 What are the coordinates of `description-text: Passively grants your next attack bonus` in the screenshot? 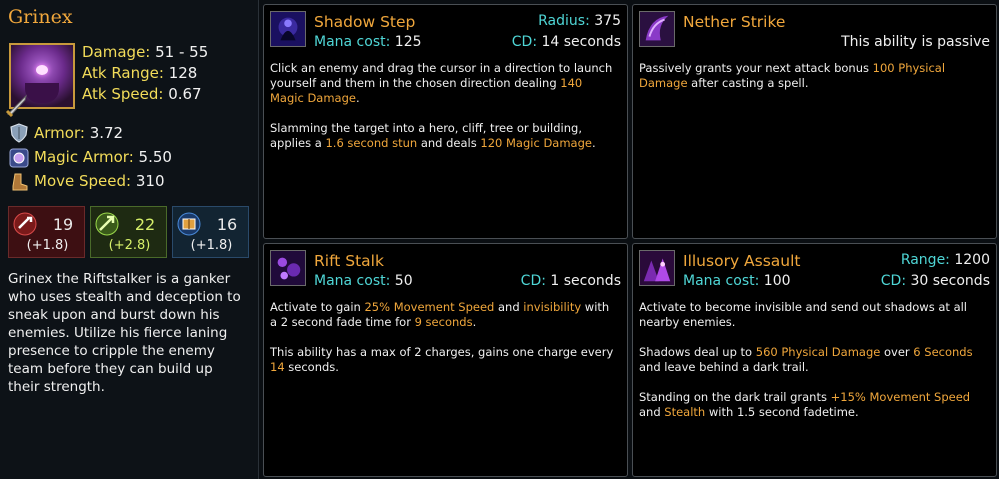 It's located at (756, 68).